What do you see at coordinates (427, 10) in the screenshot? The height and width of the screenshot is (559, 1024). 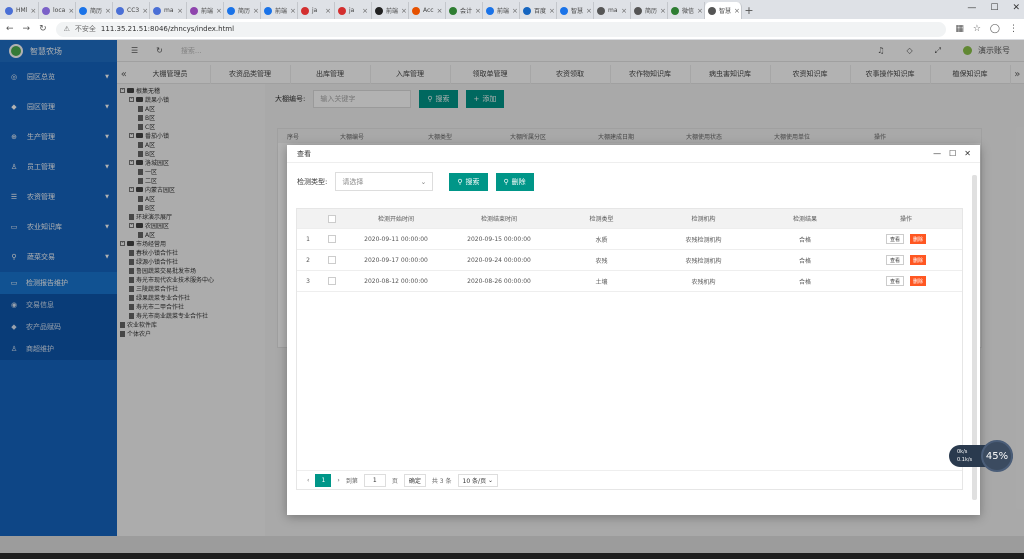 I see `browser-tab: Acc ×` at bounding box center [427, 10].